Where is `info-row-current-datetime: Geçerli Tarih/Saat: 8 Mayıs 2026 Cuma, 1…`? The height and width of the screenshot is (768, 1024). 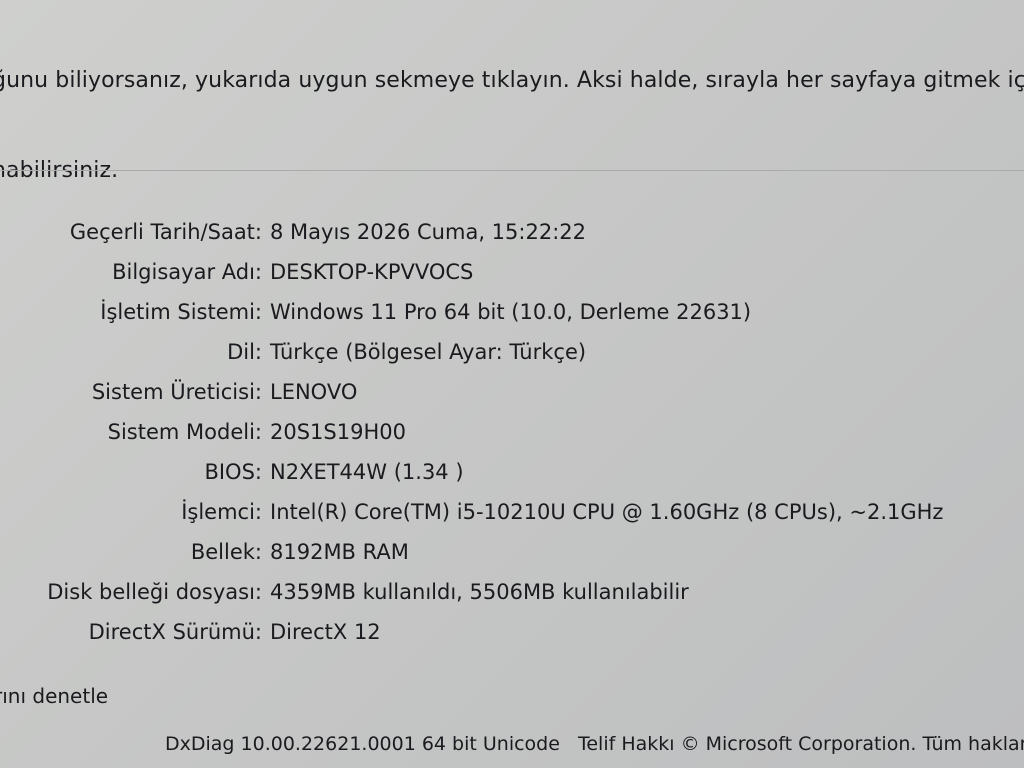 info-row-current-datetime: Geçerli Tarih/Saat: 8 Mayıs 2026 Cuma, 1… is located at coordinates (512, 232).